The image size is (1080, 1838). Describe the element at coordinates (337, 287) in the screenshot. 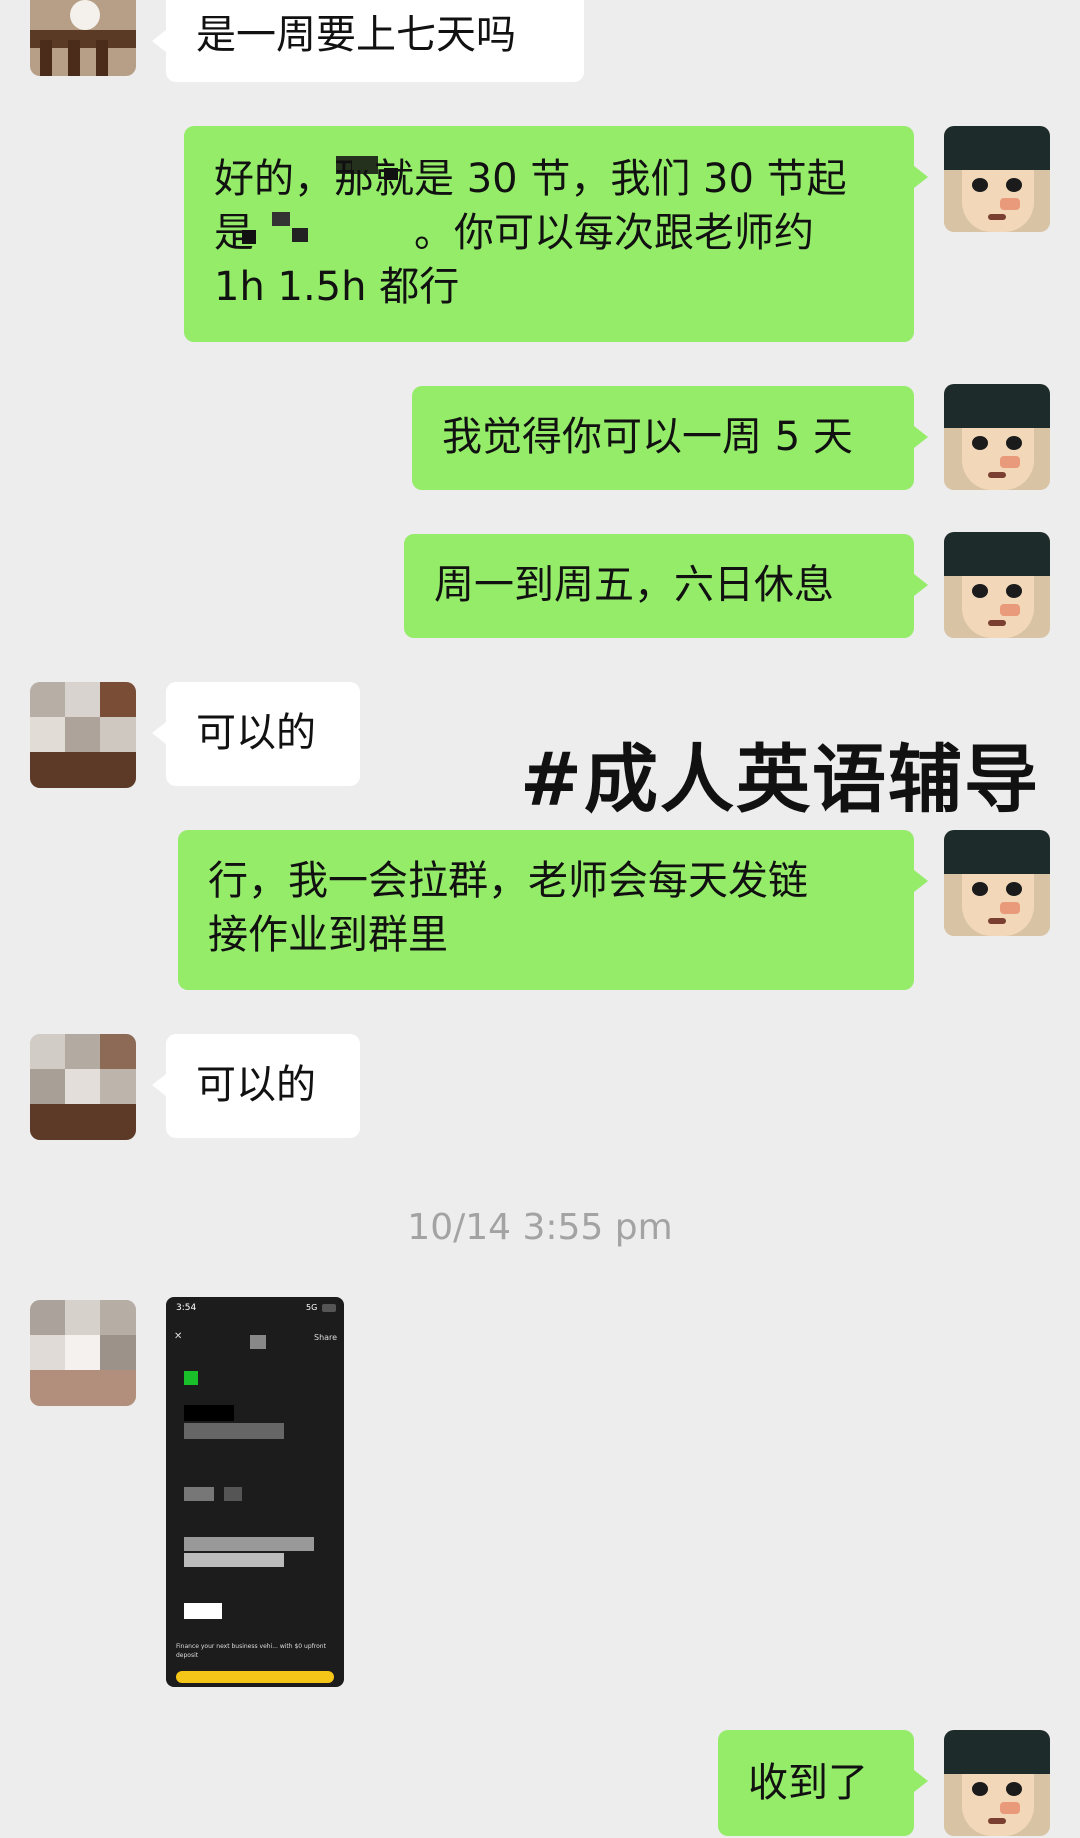

I see `message-line: 1h 1.5h 都行` at that location.